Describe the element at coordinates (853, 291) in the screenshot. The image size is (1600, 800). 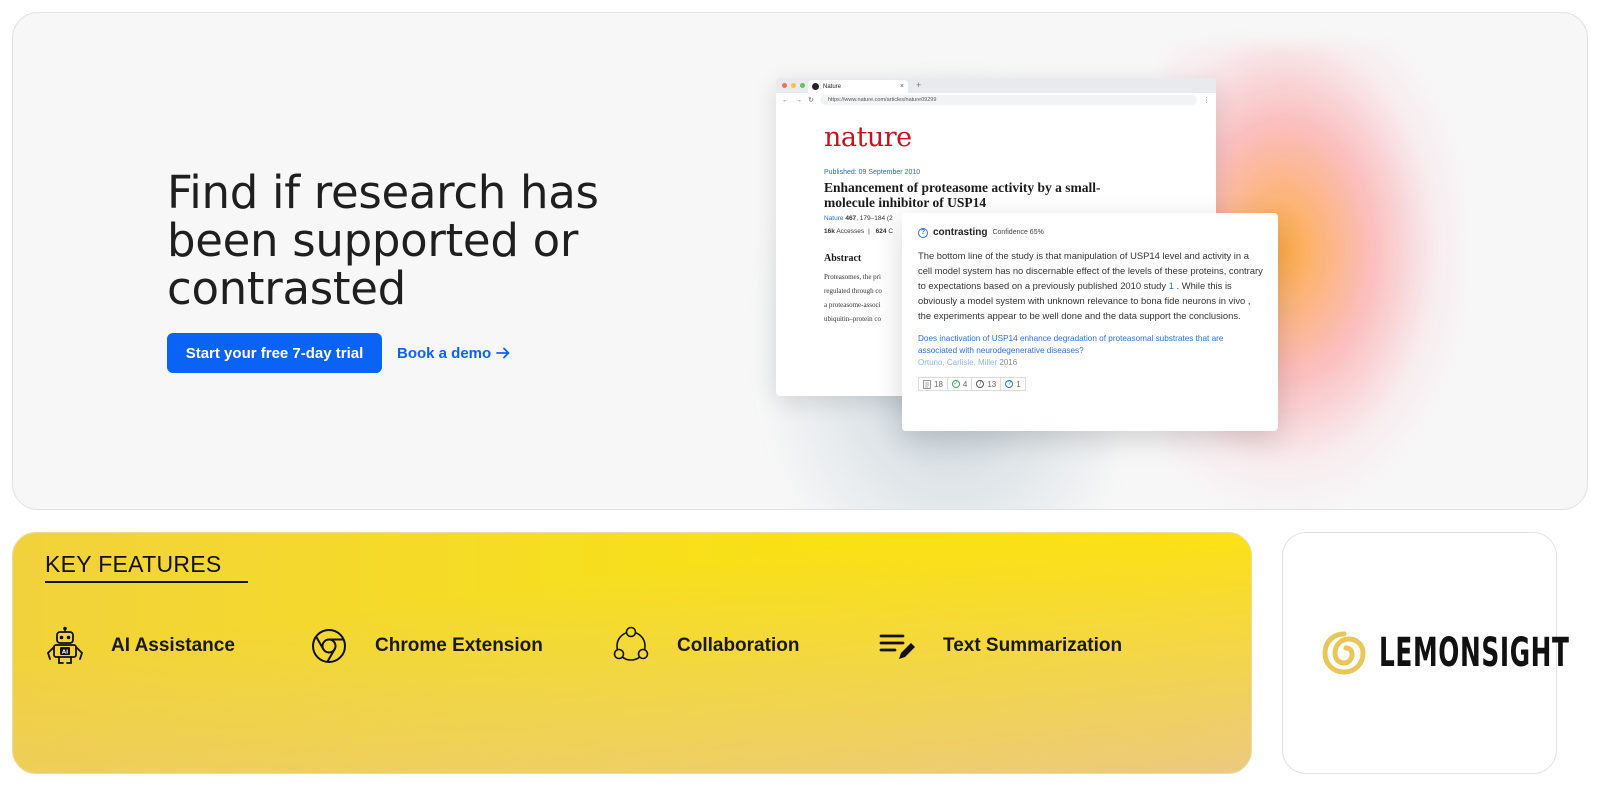
I see `abstract-line: regulated through co` at that location.